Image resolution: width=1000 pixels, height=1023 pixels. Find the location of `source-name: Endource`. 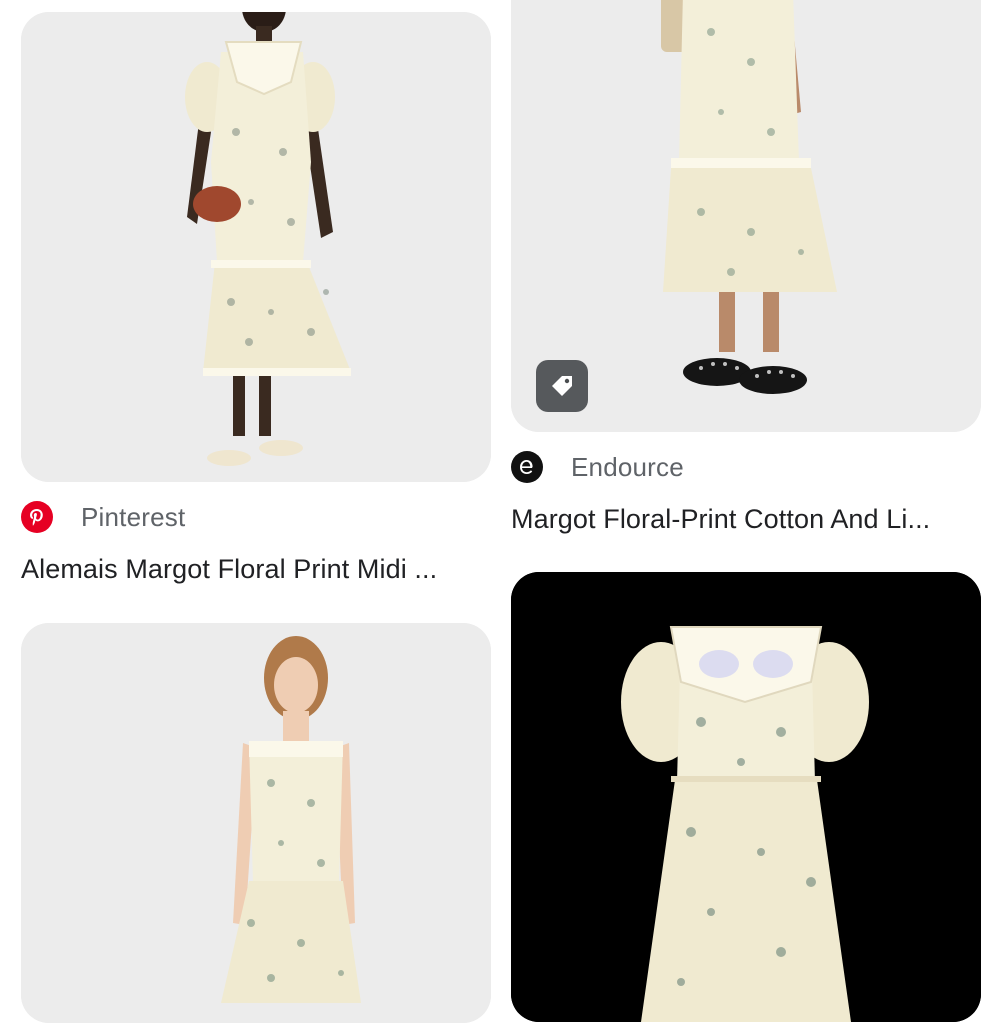

source-name: Endource is located at coordinates (627, 466).